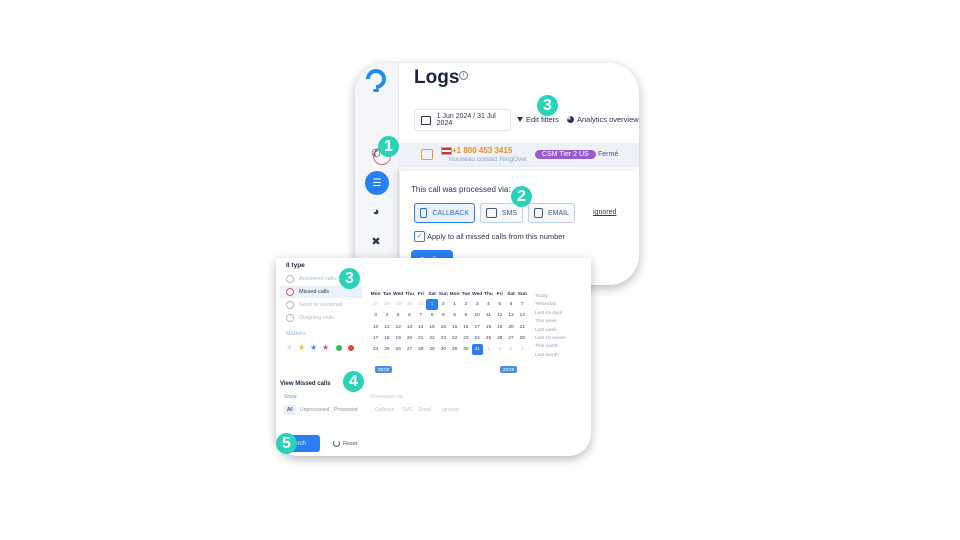 Image resolution: width=960 pixels, height=540 pixels. I want to click on tools-icon: ✖, so click(376, 241).